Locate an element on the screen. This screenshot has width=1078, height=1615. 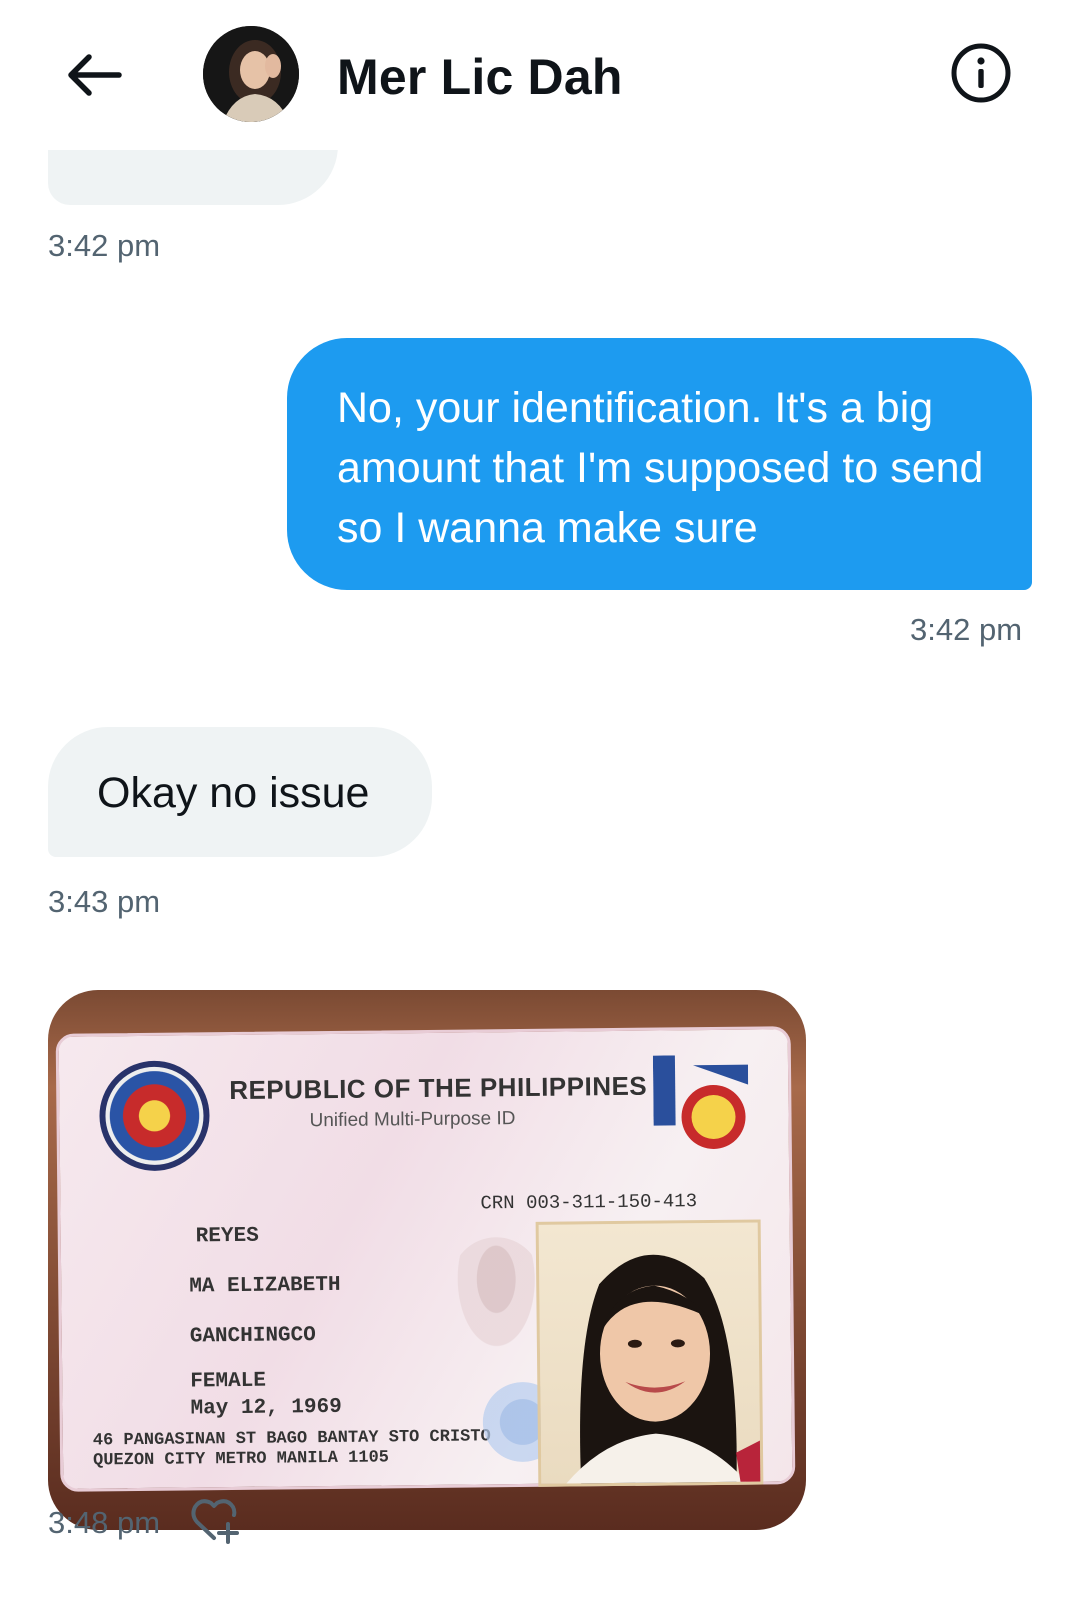
arrow-left-icon is located at coordinates (95, 75).